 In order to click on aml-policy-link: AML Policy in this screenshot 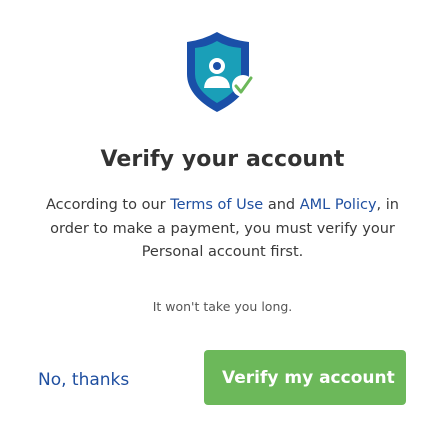, I will do `click(338, 205)`.